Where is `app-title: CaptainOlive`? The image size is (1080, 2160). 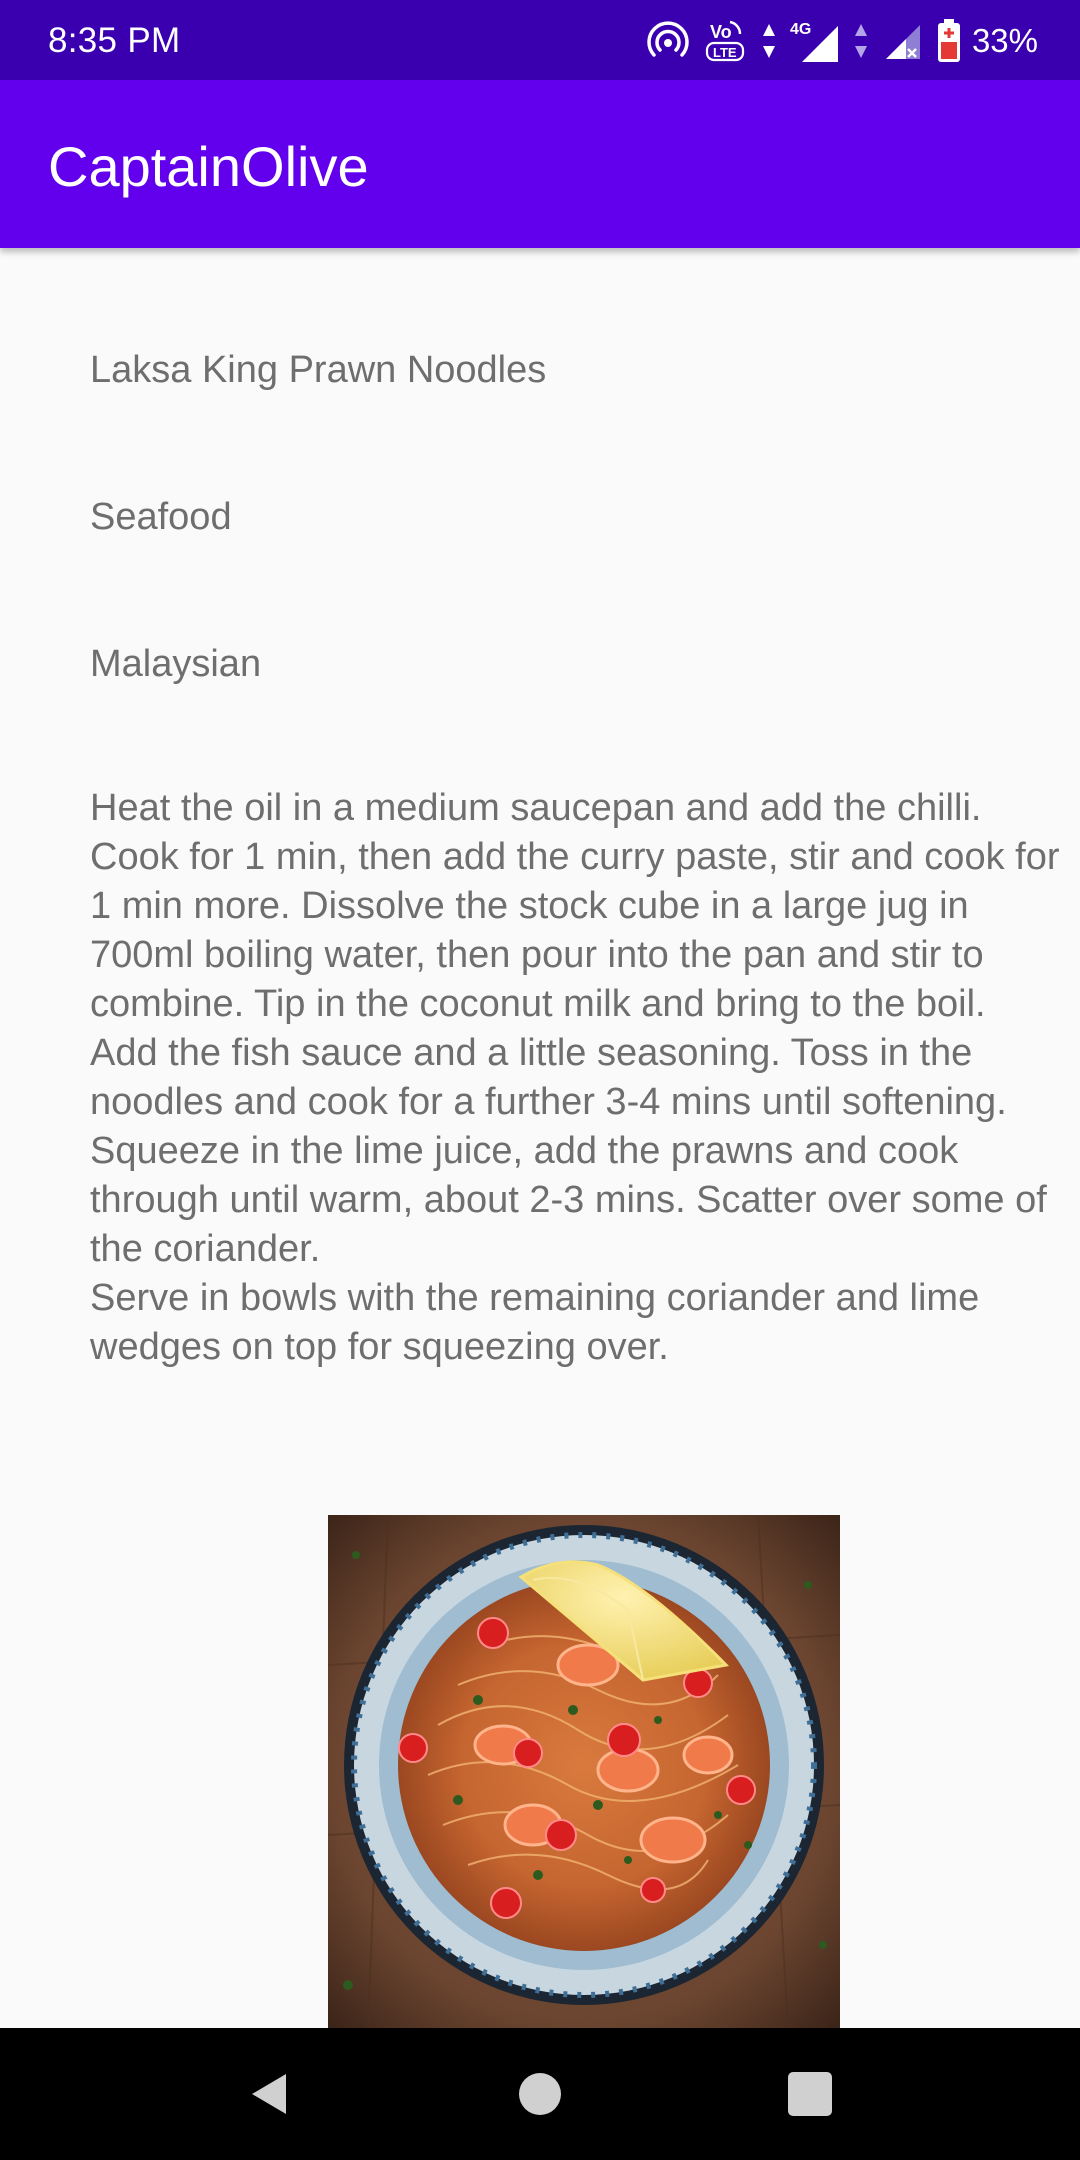
app-title: CaptainOlive is located at coordinates (208, 166).